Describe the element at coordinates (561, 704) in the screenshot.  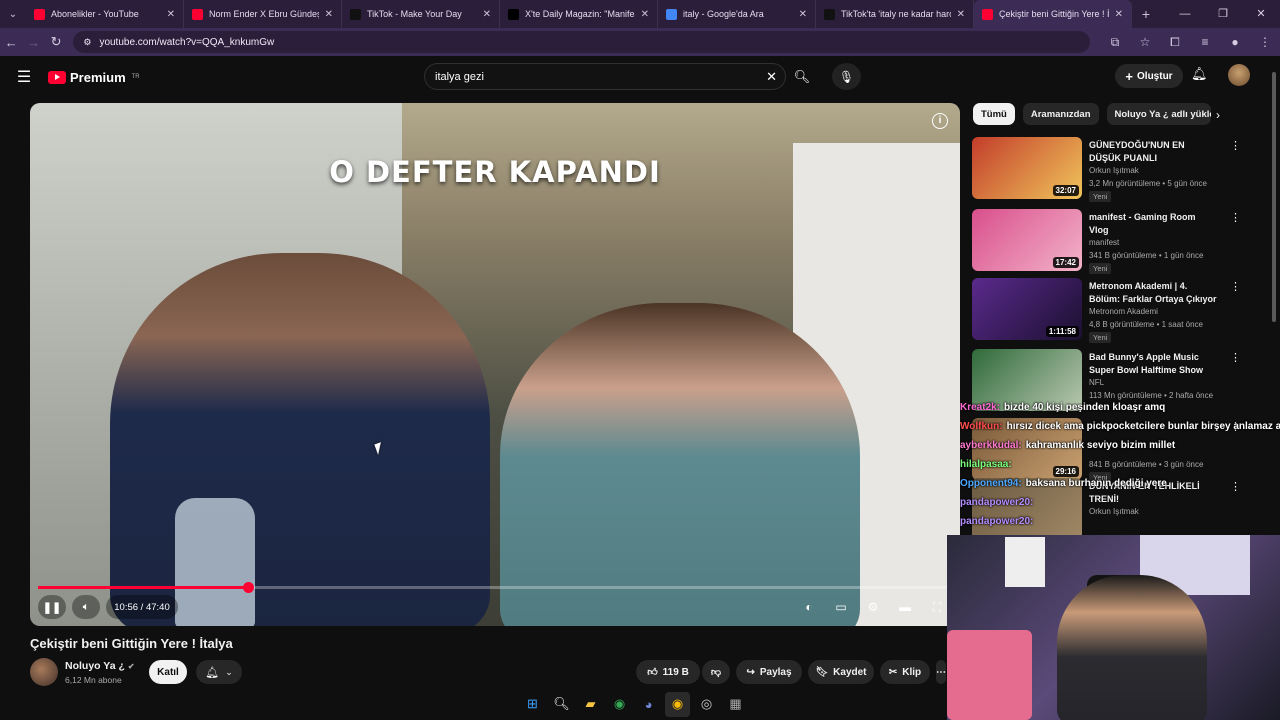
I see `taskbar-search-icon: 🔍︎` at that location.